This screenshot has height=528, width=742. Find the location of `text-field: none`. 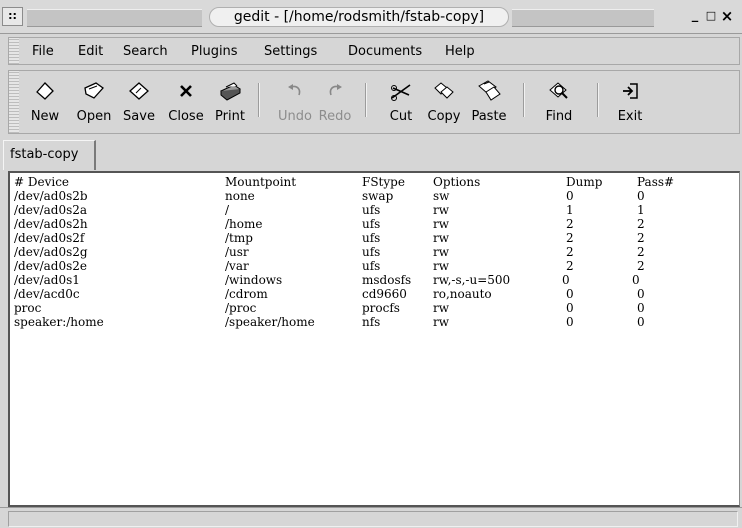

text-field: none is located at coordinates (240, 196).